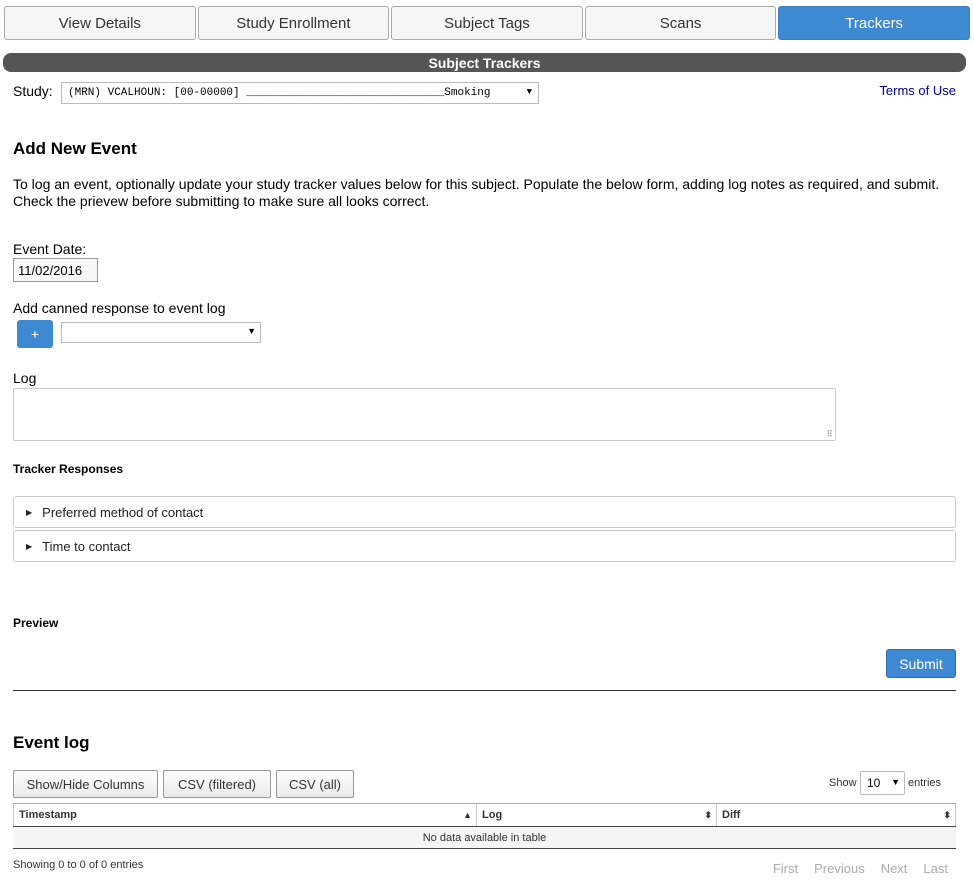  What do you see at coordinates (731, 815) in the screenshot?
I see `column-header-label: Diff` at bounding box center [731, 815].